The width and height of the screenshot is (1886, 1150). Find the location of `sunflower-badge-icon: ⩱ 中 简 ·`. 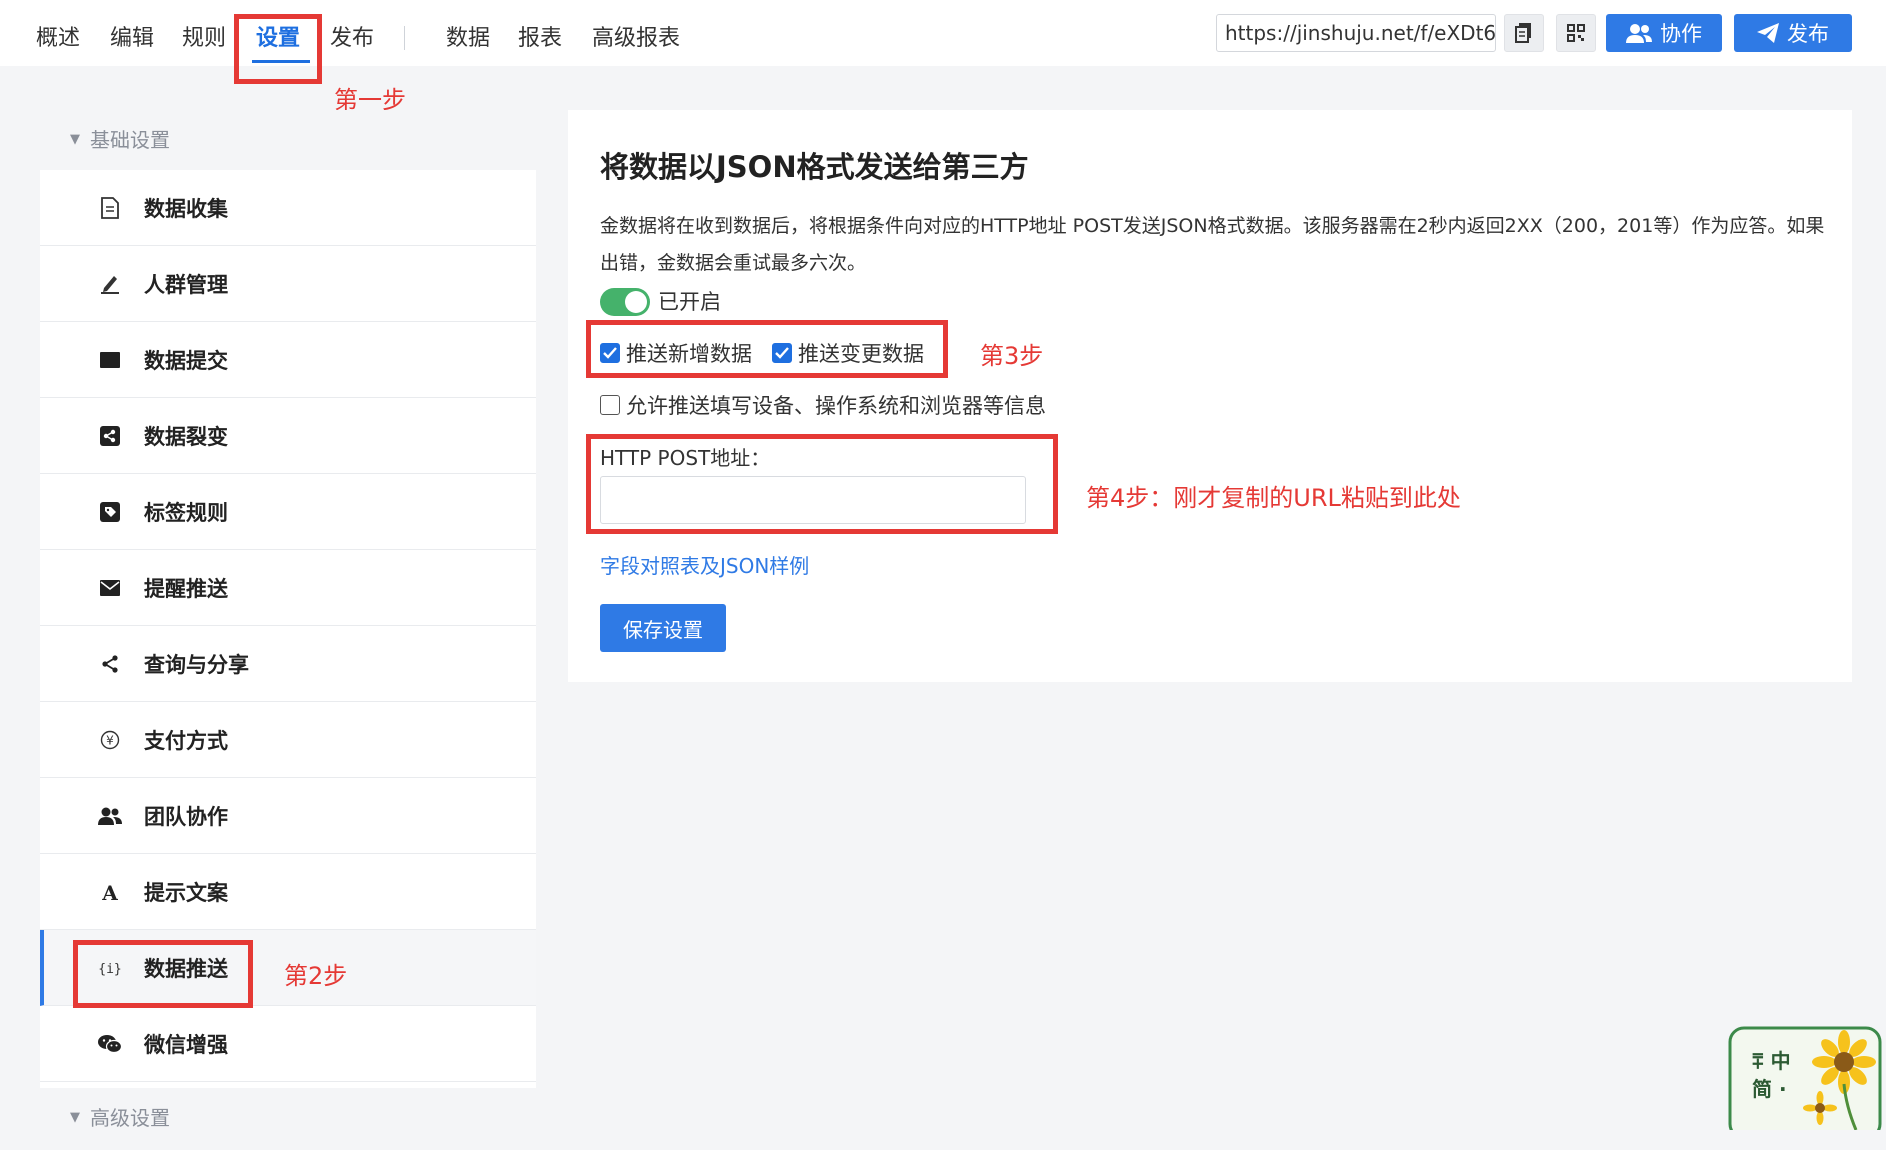

sunflower-badge-icon: ⩱ 中 简 · is located at coordinates (1805, 1078).